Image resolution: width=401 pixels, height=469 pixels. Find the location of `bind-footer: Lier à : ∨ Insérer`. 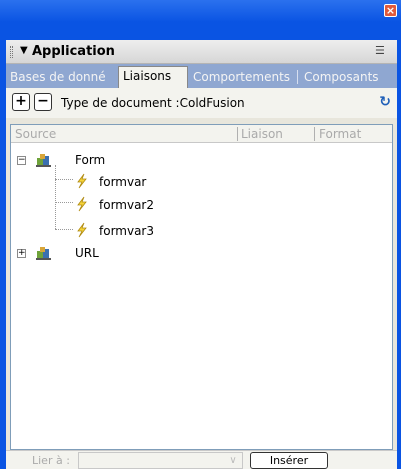

bind-footer: Lier à : ∨ Insérer is located at coordinates (201, 459).